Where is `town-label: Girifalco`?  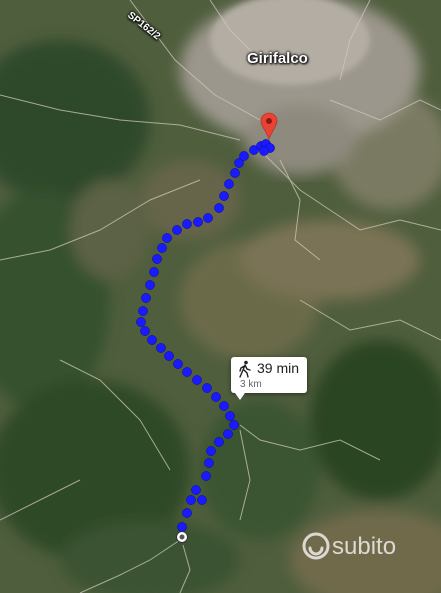
town-label: Girifalco is located at coordinates (277, 58).